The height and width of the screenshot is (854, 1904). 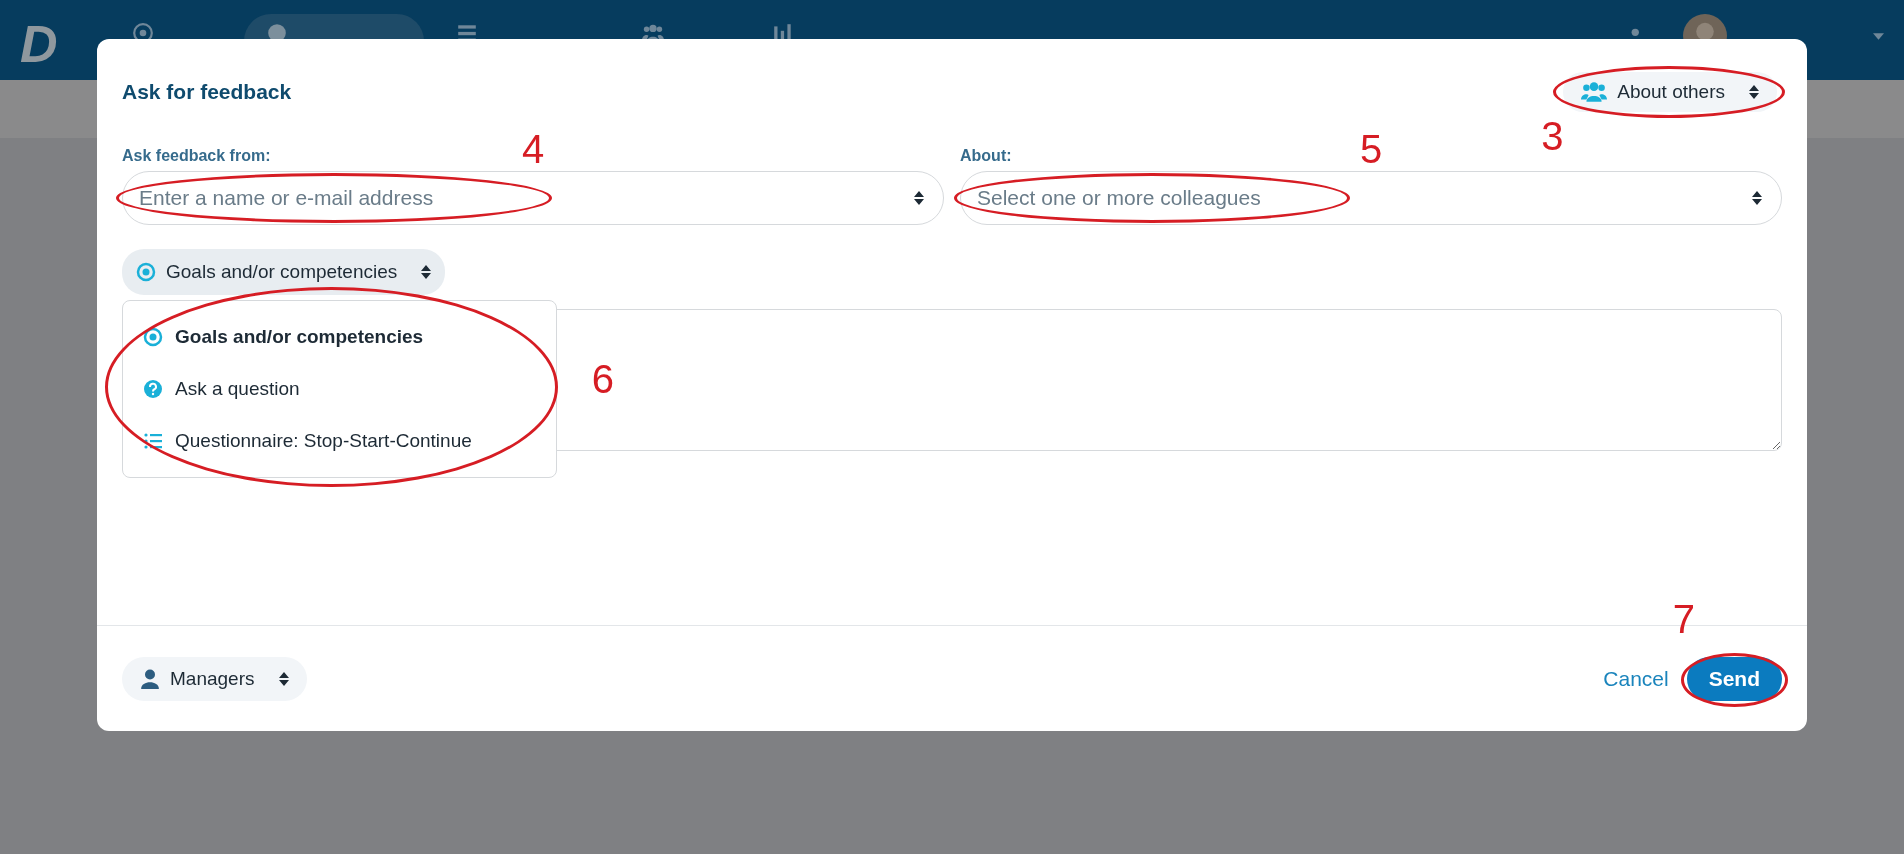 What do you see at coordinates (602, 379) in the screenshot?
I see `callout-number: 6` at bounding box center [602, 379].